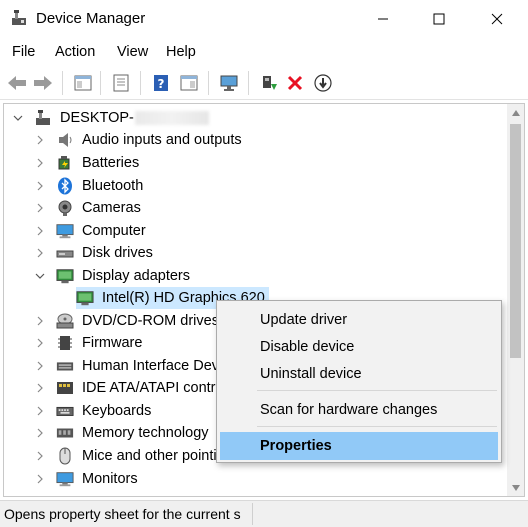 The height and width of the screenshot is (527, 528). What do you see at coordinates (359, 374) in the screenshot?
I see `uninstall-device-menu-item: Uninstall device` at bounding box center [359, 374].